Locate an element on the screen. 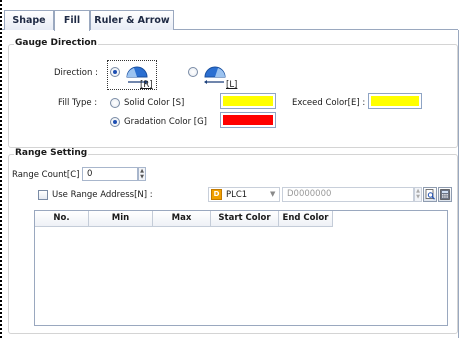 This screenshot has height=338, width=460. exceed-color-swatch is located at coordinates (395, 101).